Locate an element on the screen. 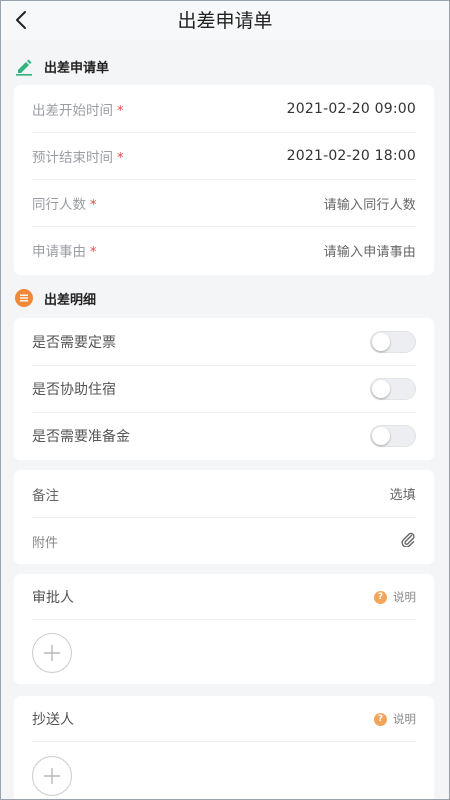 The width and height of the screenshot is (450, 800). approver-hint: ? 说明 is located at coordinates (395, 597).